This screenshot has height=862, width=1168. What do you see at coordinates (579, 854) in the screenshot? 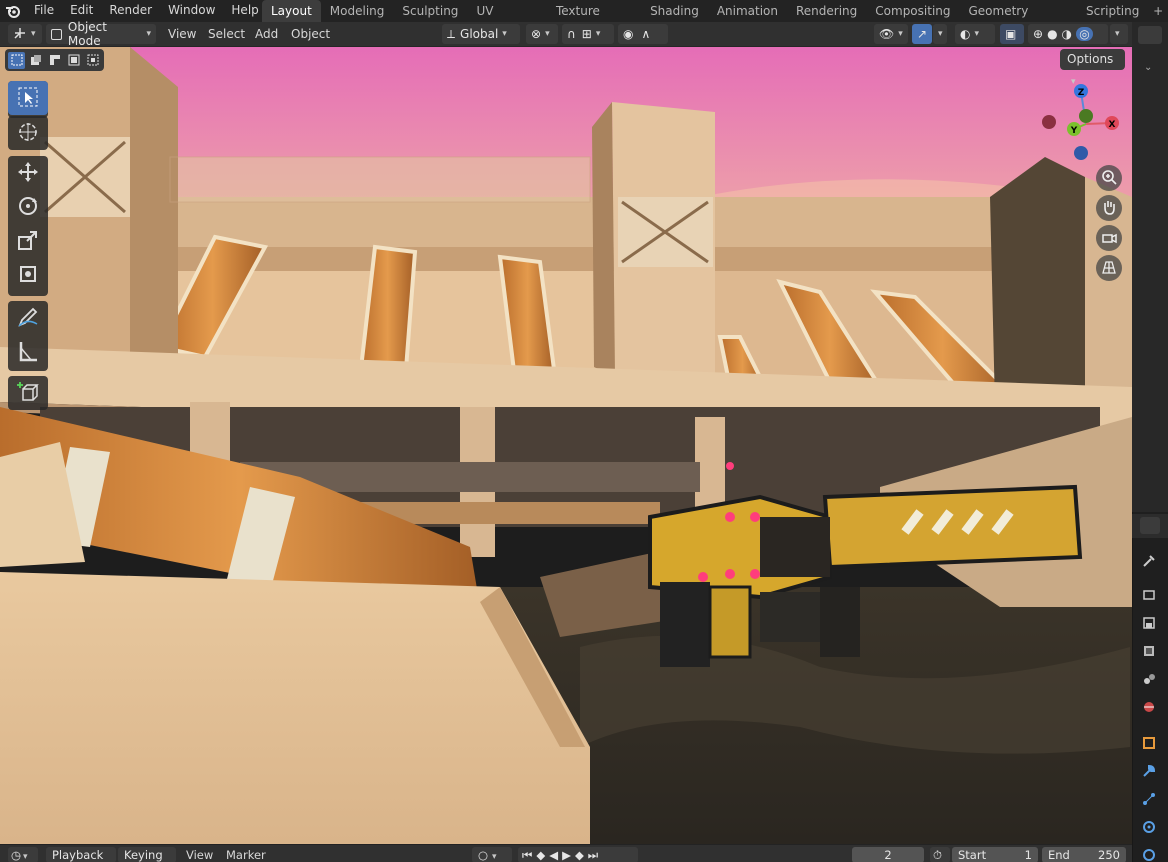
I see `next-keyframe-icon: ◆` at bounding box center [579, 854].